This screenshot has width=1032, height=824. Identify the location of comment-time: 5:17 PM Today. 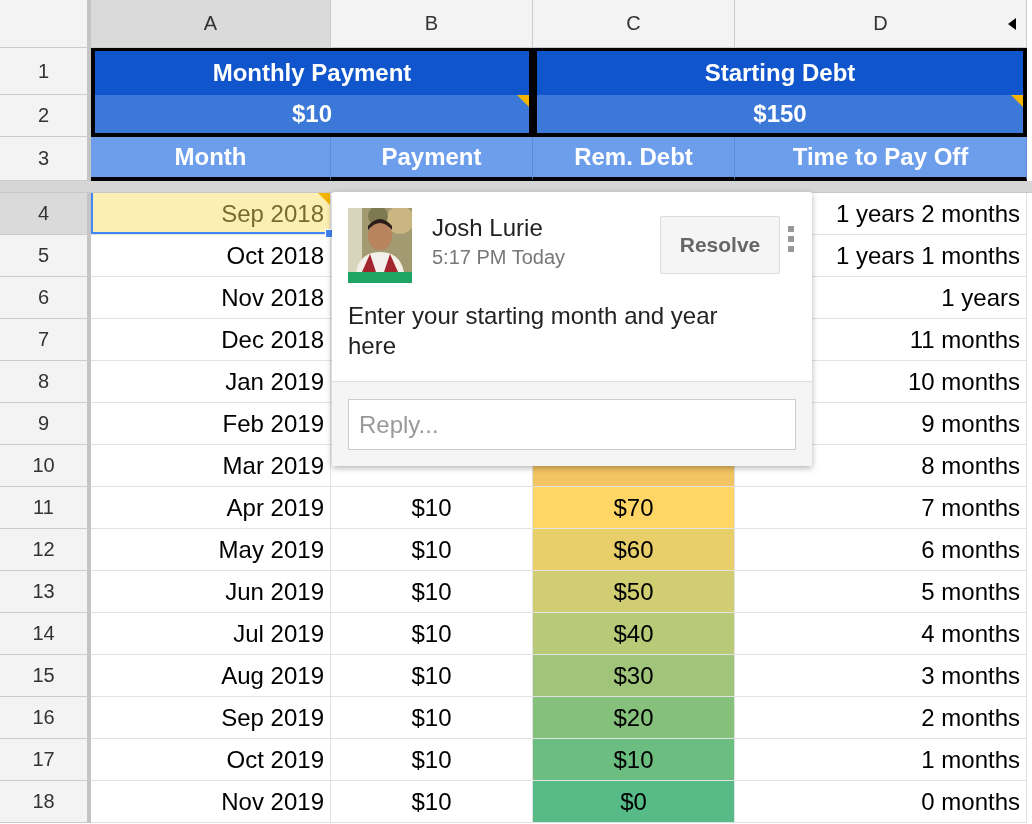
(499, 257).